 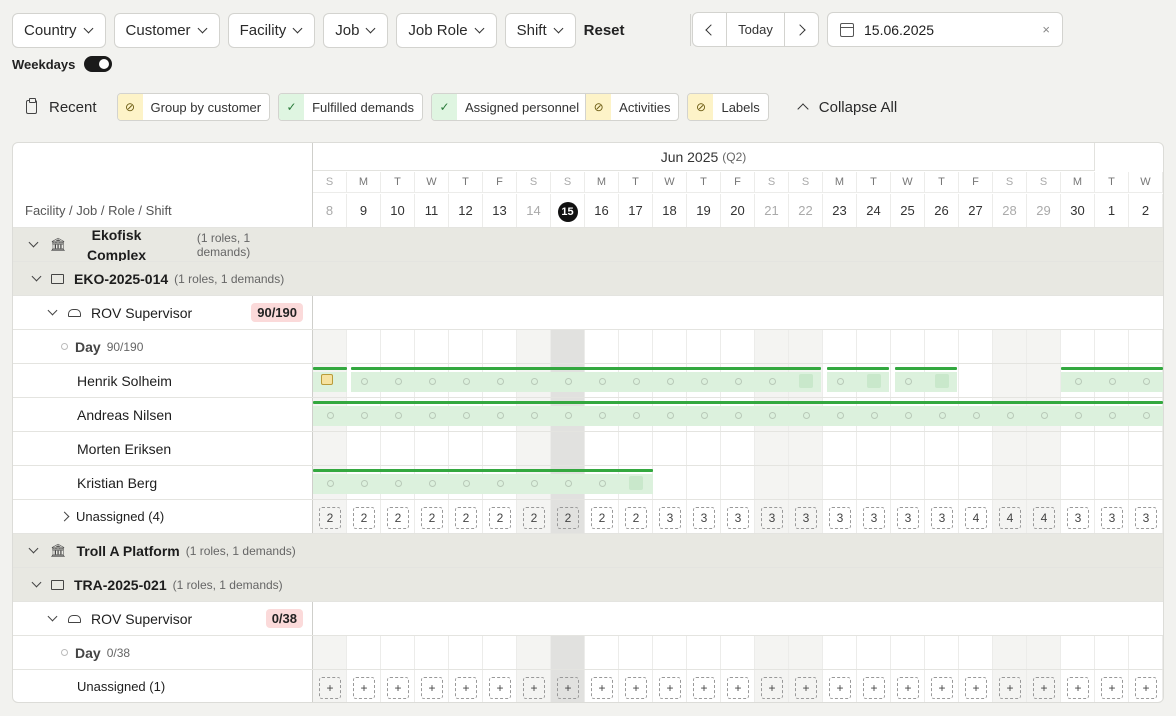 What do you see at coordinates (432, 210) in the screenshot?
I see `day-number-cell: 11` at bounding box center [432, 210].